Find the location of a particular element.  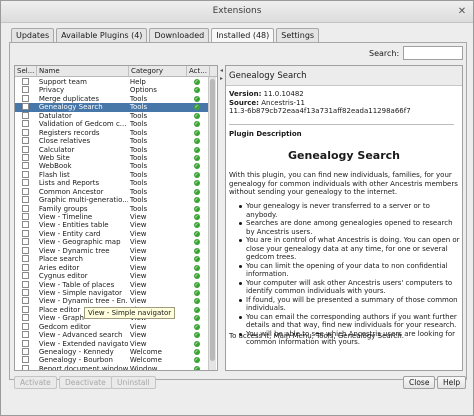

table-row: Calculator Tools ✓ is located at coordinates (111, 149).